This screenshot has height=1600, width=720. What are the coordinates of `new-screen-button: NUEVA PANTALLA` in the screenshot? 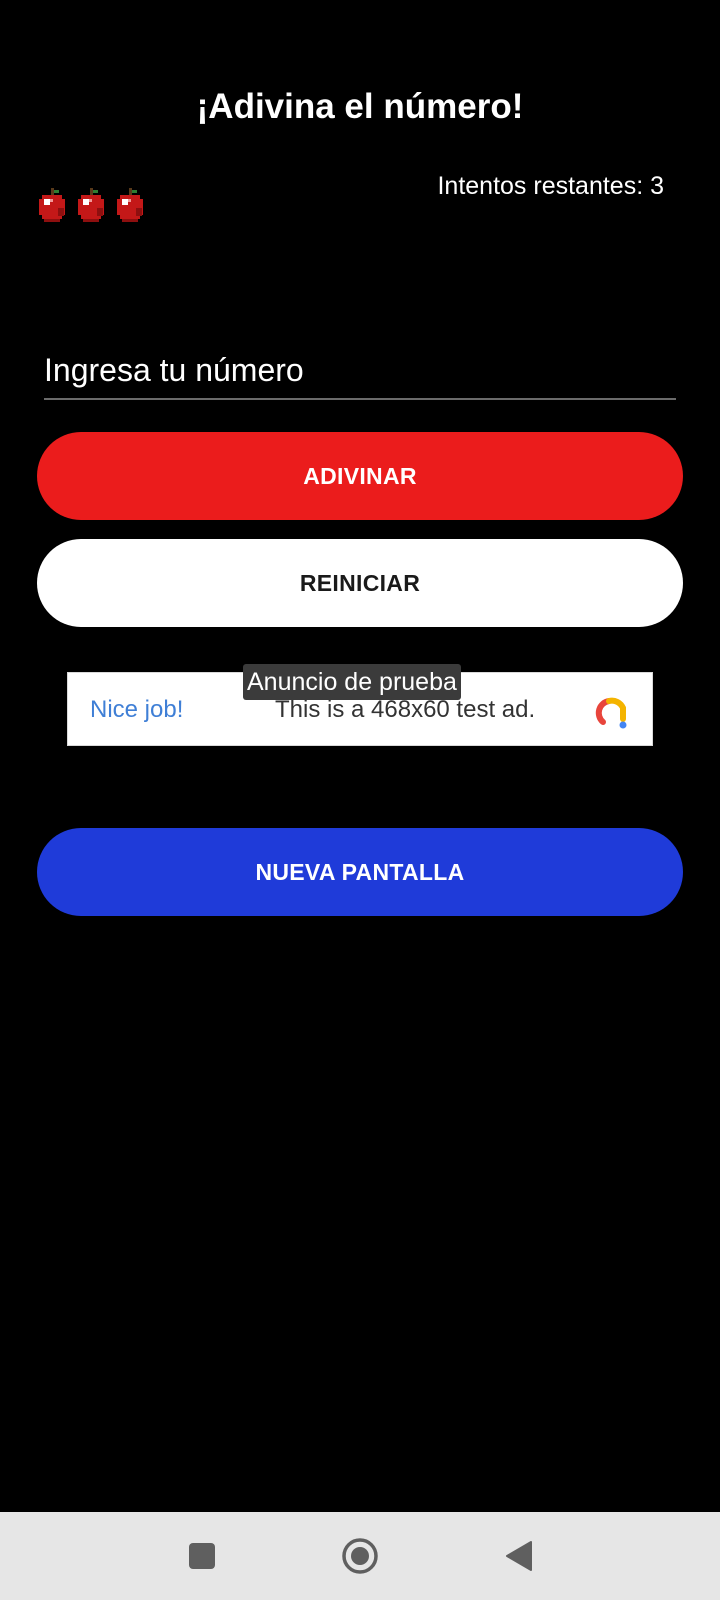 It's located at (360, 872).